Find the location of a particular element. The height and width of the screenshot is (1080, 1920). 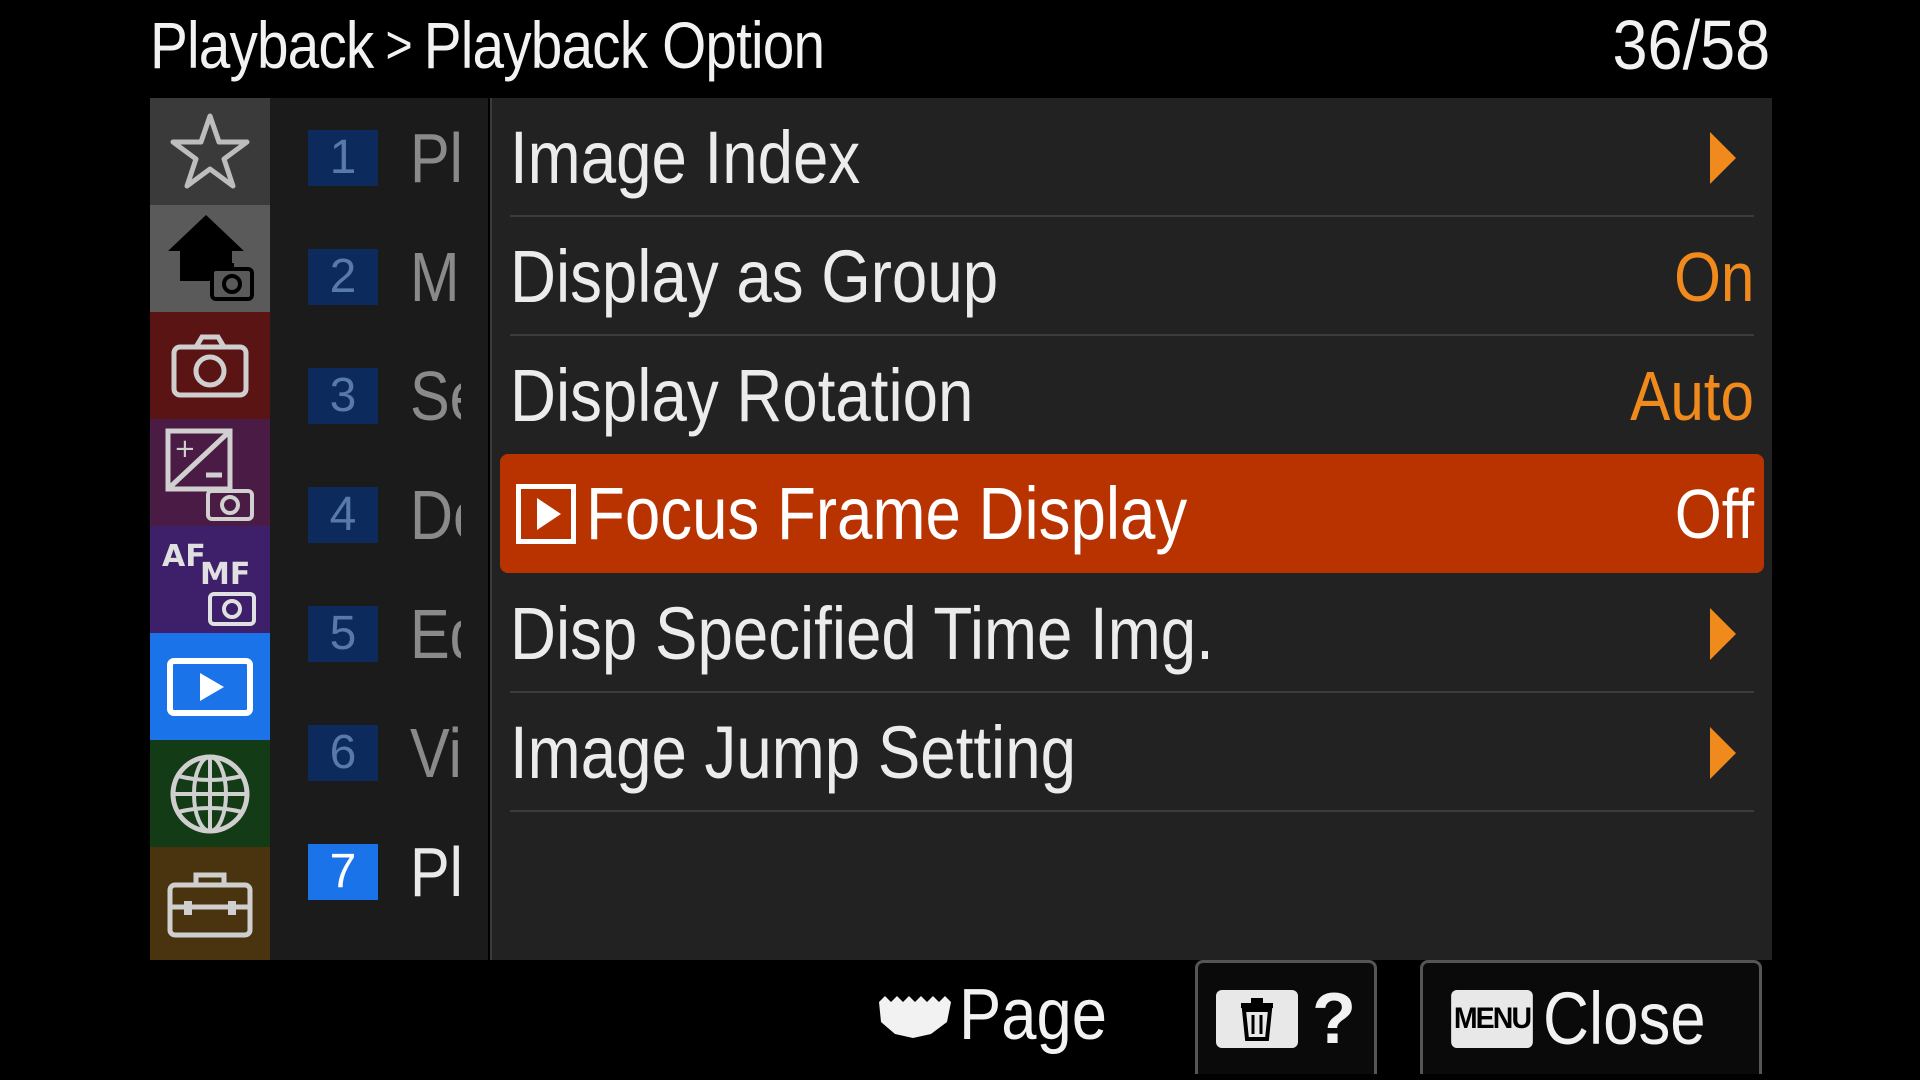

category-exposure-color: + is located at coordinates (210, 472).